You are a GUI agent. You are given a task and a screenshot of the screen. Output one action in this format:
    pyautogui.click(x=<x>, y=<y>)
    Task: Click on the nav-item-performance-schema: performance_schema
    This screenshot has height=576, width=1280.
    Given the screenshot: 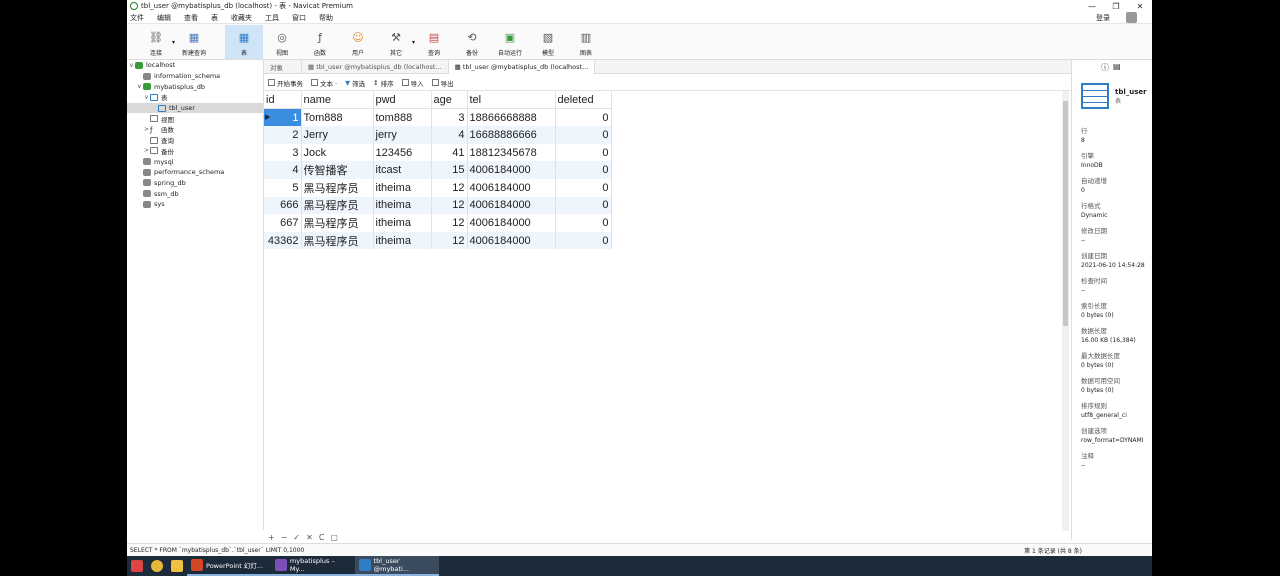 What is the action you would take?
    pyautogui.click(x=195, y=172)
    